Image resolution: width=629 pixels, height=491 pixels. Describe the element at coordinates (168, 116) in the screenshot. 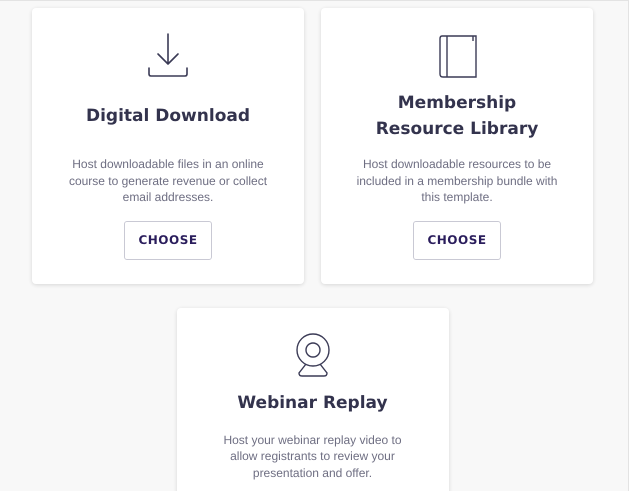

I see `card-title: Digital Download` at that location.